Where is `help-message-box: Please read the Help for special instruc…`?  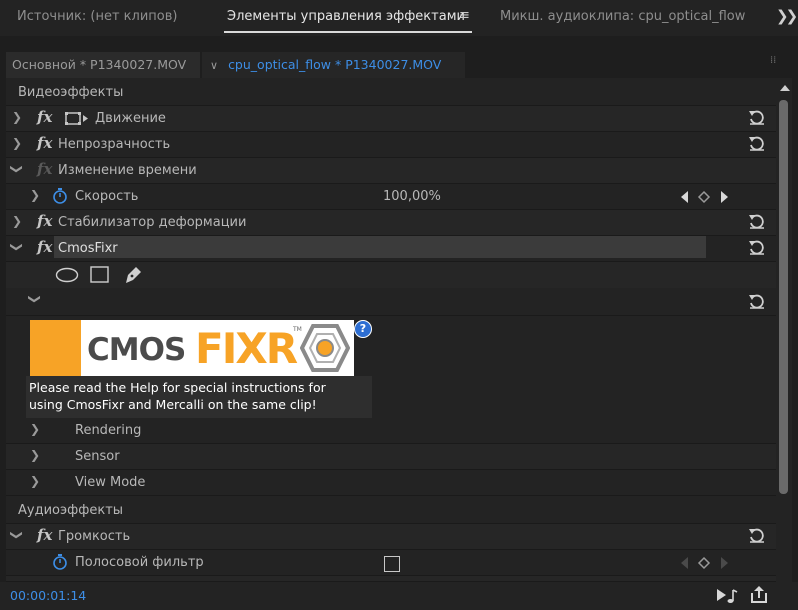 help-message-box: Please read the Help for special instruc… is located at coordinates (199, 397).